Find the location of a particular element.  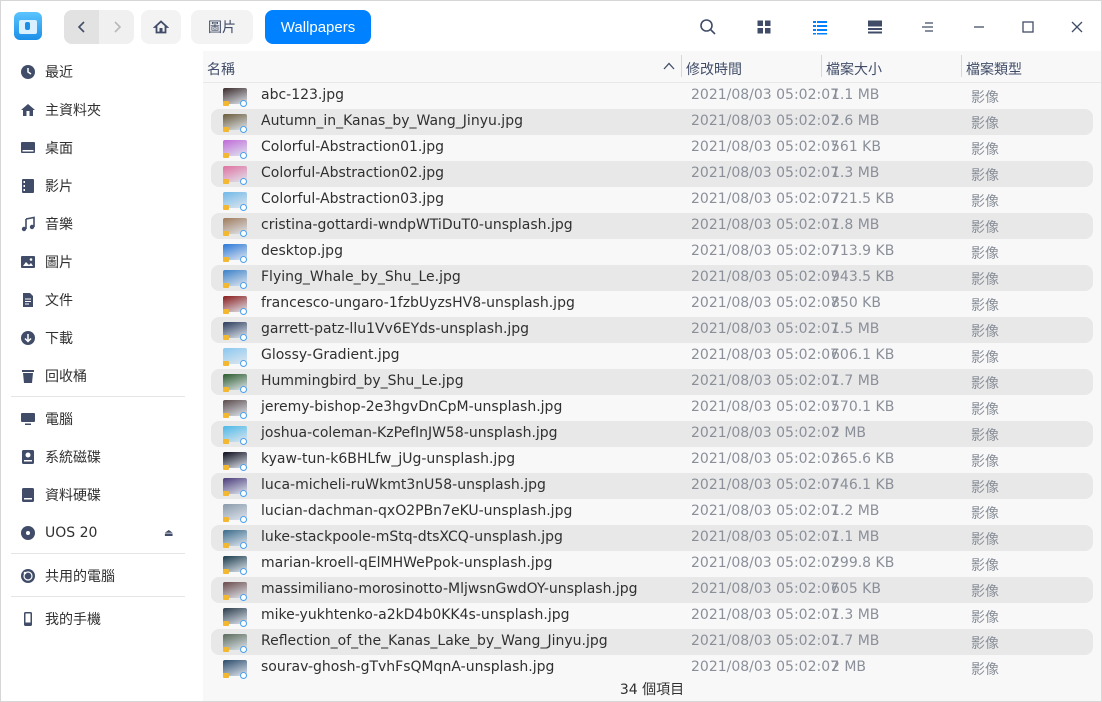

icon-view-button is located at coordinates (764, 27).